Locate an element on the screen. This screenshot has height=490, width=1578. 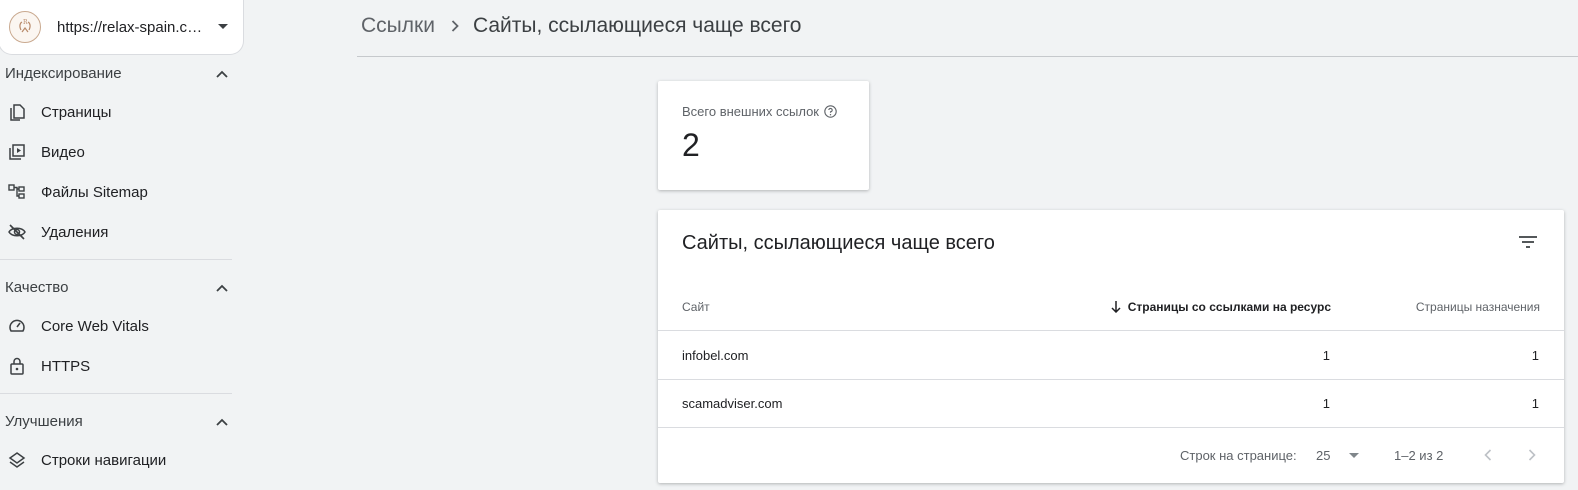
sidebar-item-https: HTTPS is located at coordinates (116, 366).